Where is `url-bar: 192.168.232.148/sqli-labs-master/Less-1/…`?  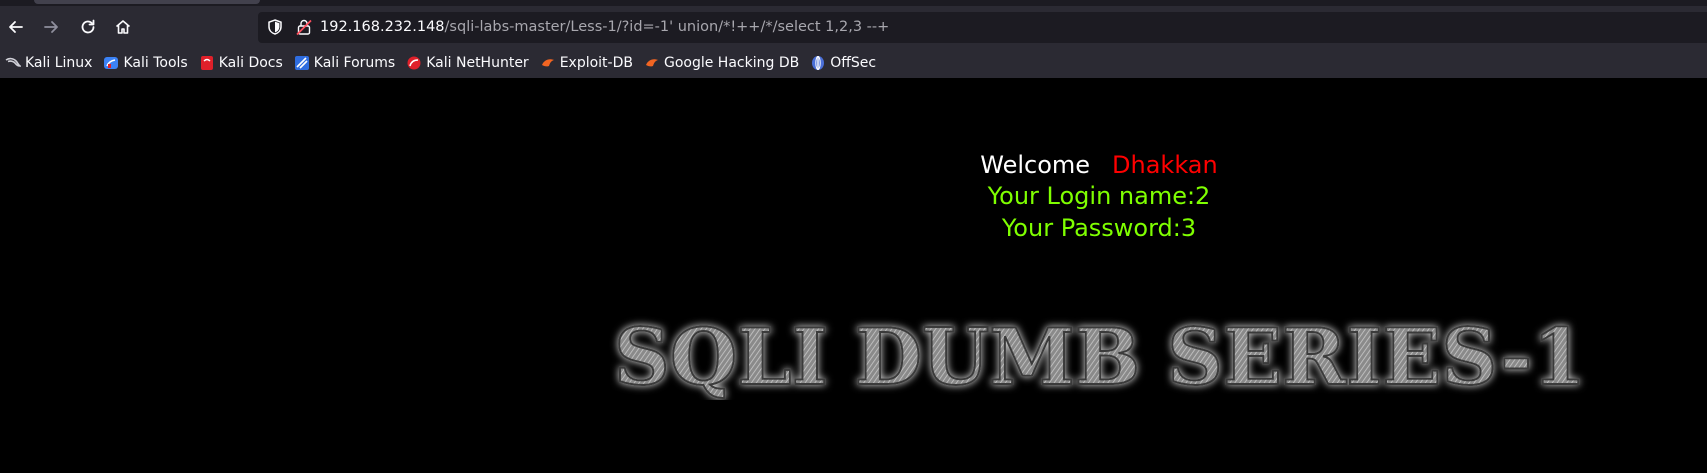
url-bar: 192.168.232.148/sqli-labs-master/Less-1/… is located at coordinates (982, 27).